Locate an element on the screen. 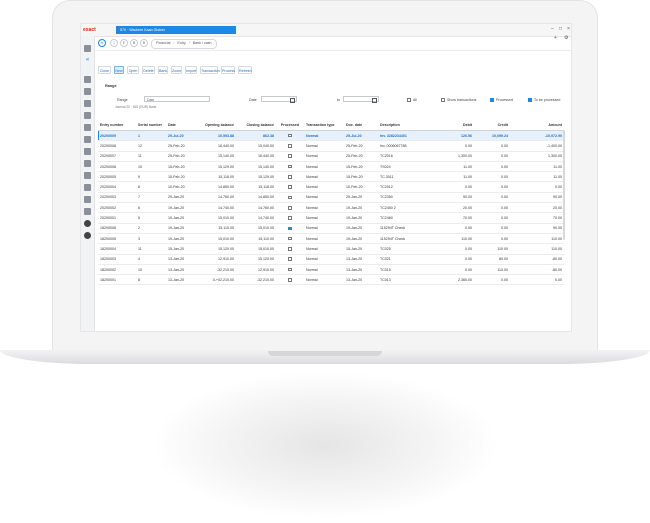  breadcrumb-item-bank-cash: Bank / cash is located at coordinates (202, 43).